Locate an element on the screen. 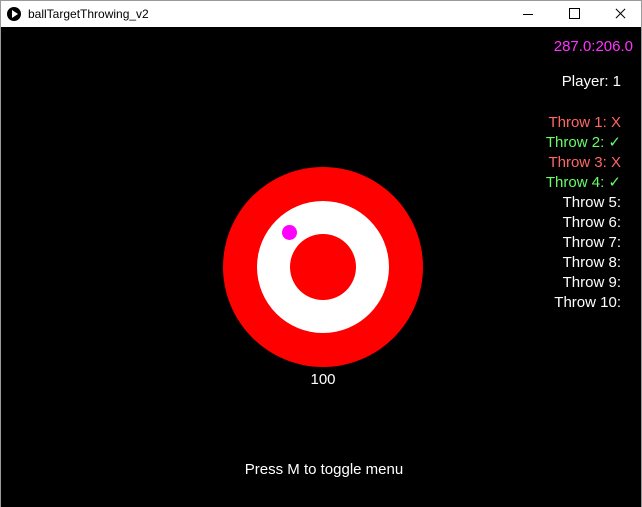 The width and height of the screenshot is (642, 507). window-title: ballTargetThrowing_v2 is located at coordinates (88, 14).